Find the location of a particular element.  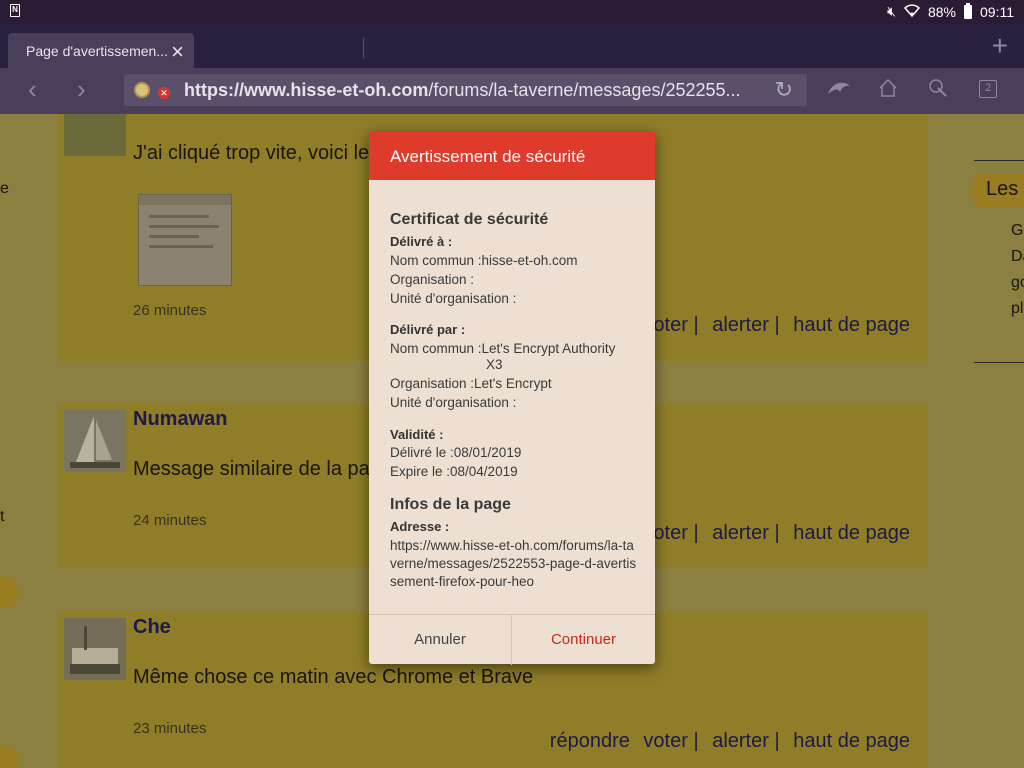

status-bar: N 🔇︎ 88% 09:11 is located at coordinates (512, 12).